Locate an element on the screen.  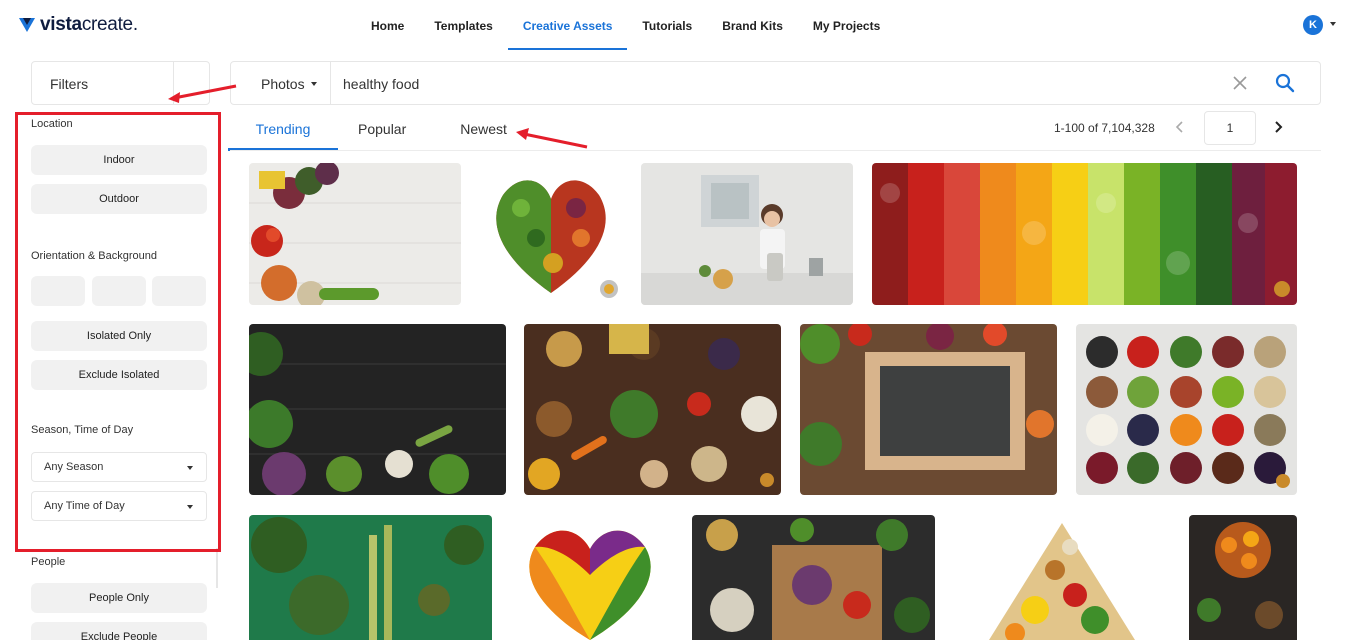
photo-superfood-bowls is located at coordinates (1186, 409).